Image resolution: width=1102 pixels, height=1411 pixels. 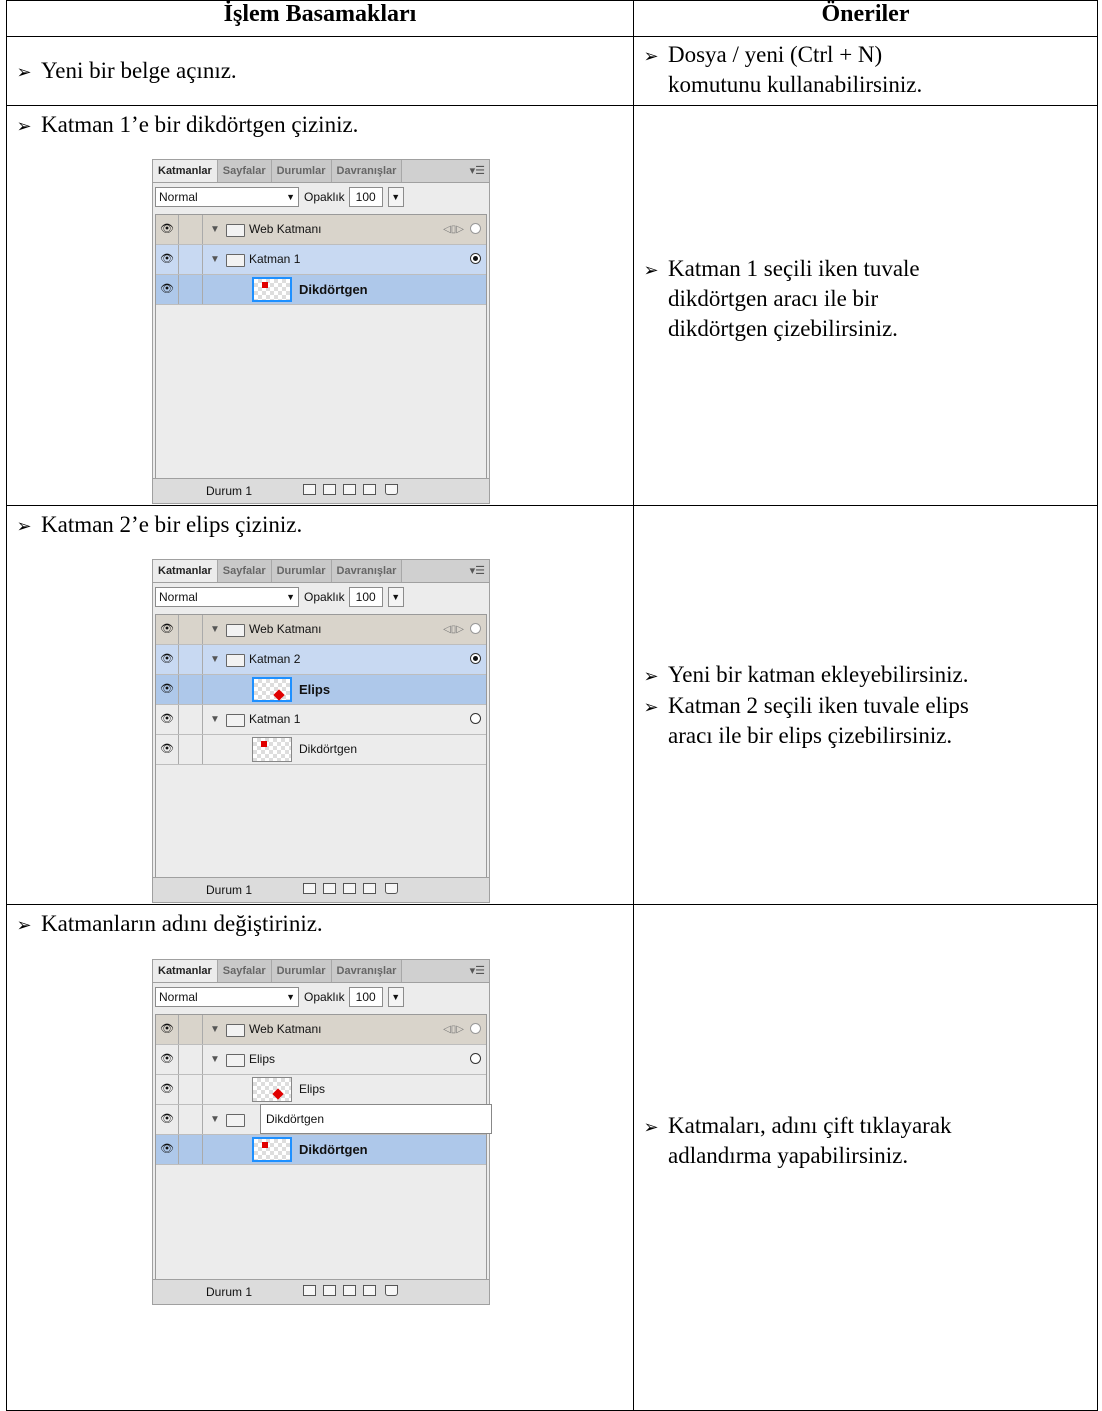 What do you see at coordinates (321, 660) in the screenshot?
I see `layer-row-katman2: 👁 ▼ Katman 2` at bounding box center [321, 660].